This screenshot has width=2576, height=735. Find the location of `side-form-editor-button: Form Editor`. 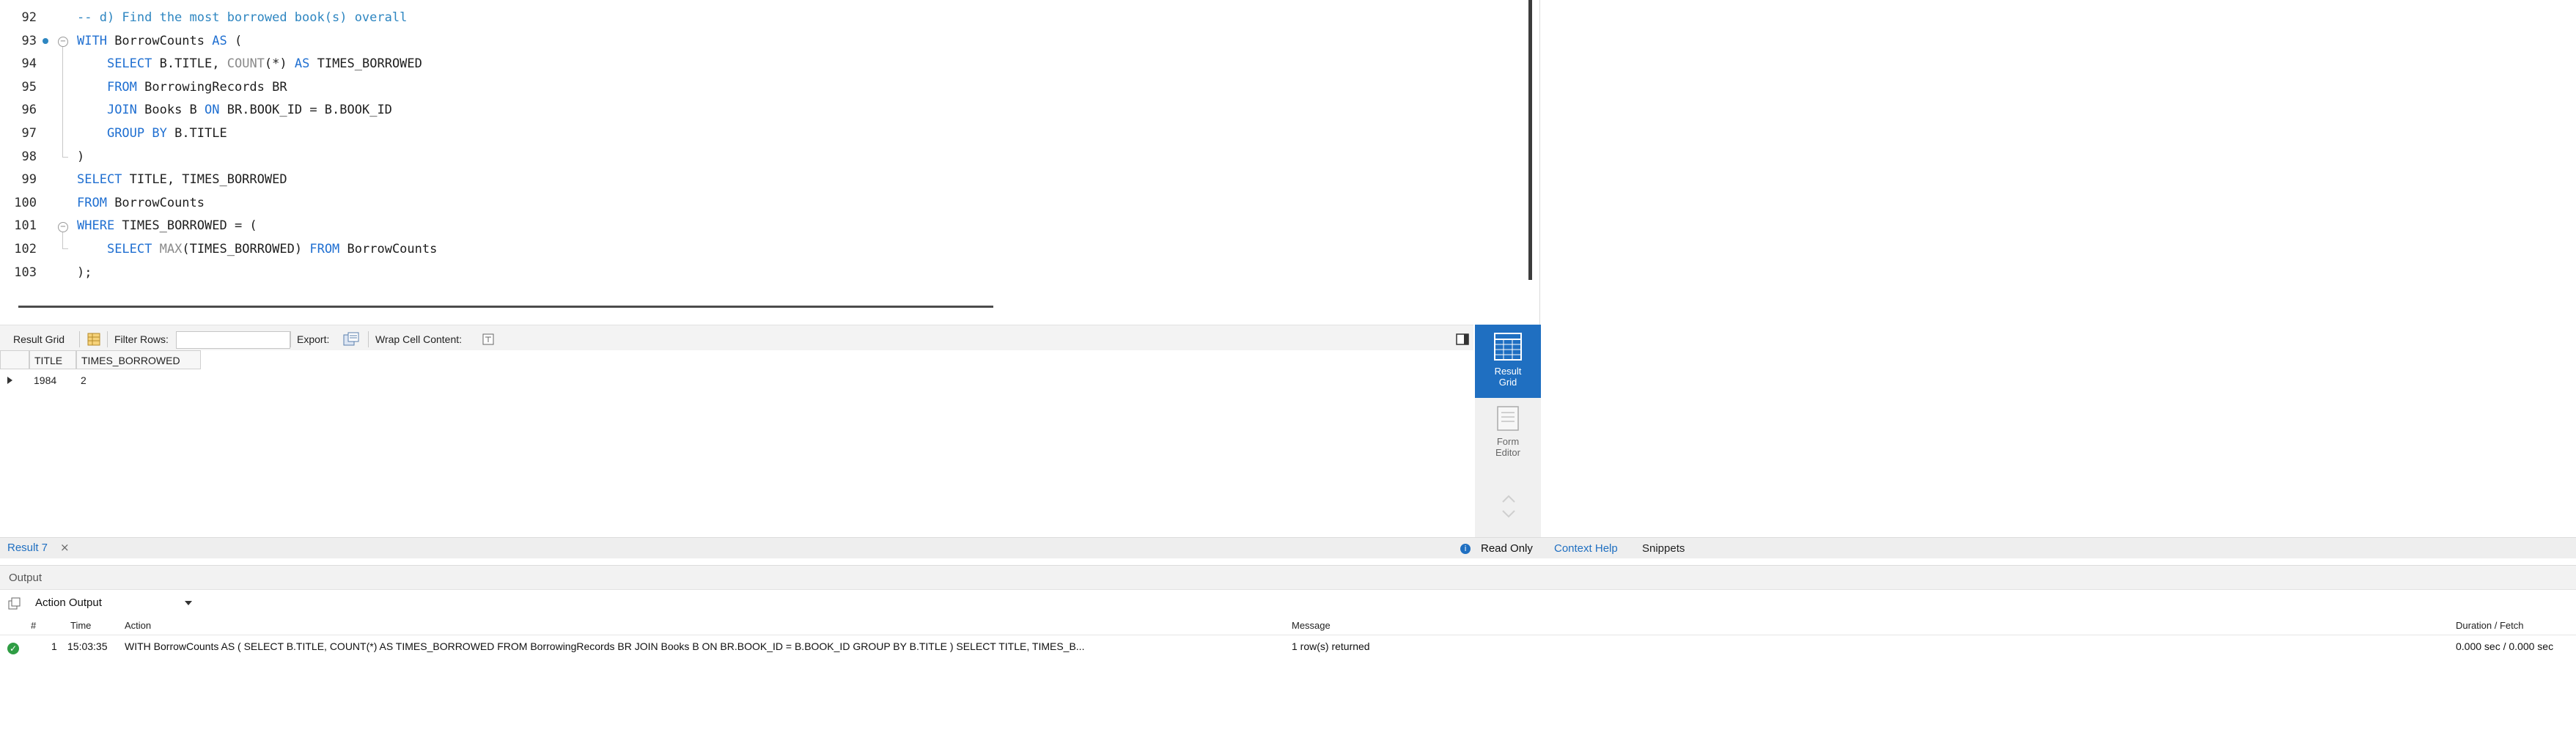

side-form-editor-button: Form Editor is located at coordinates (1508, 437).